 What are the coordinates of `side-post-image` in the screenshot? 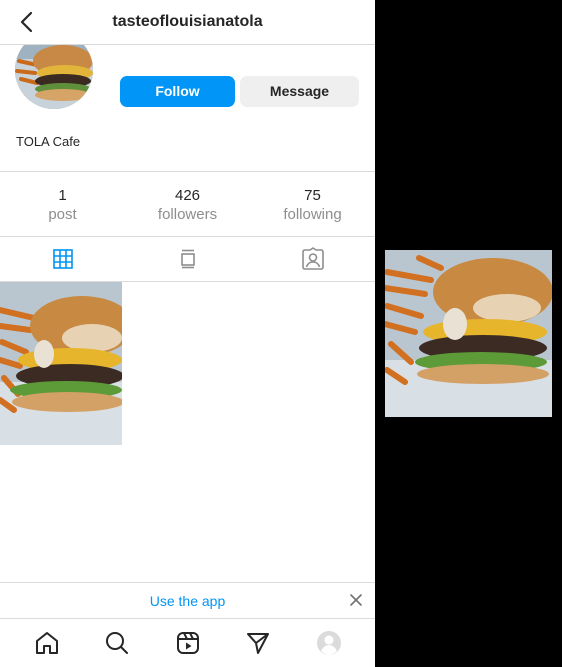 It's located at (468, 333).